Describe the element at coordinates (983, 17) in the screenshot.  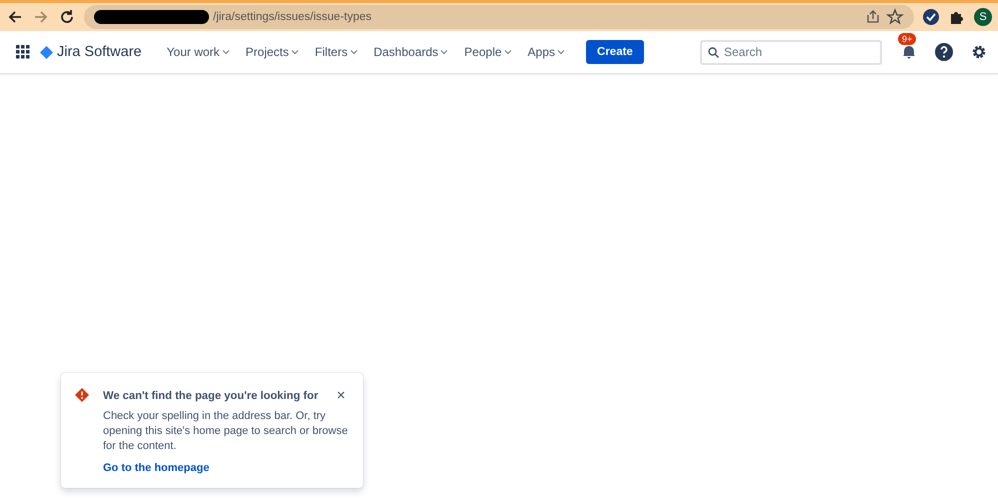
I see `profile-avatar: S` at that location.